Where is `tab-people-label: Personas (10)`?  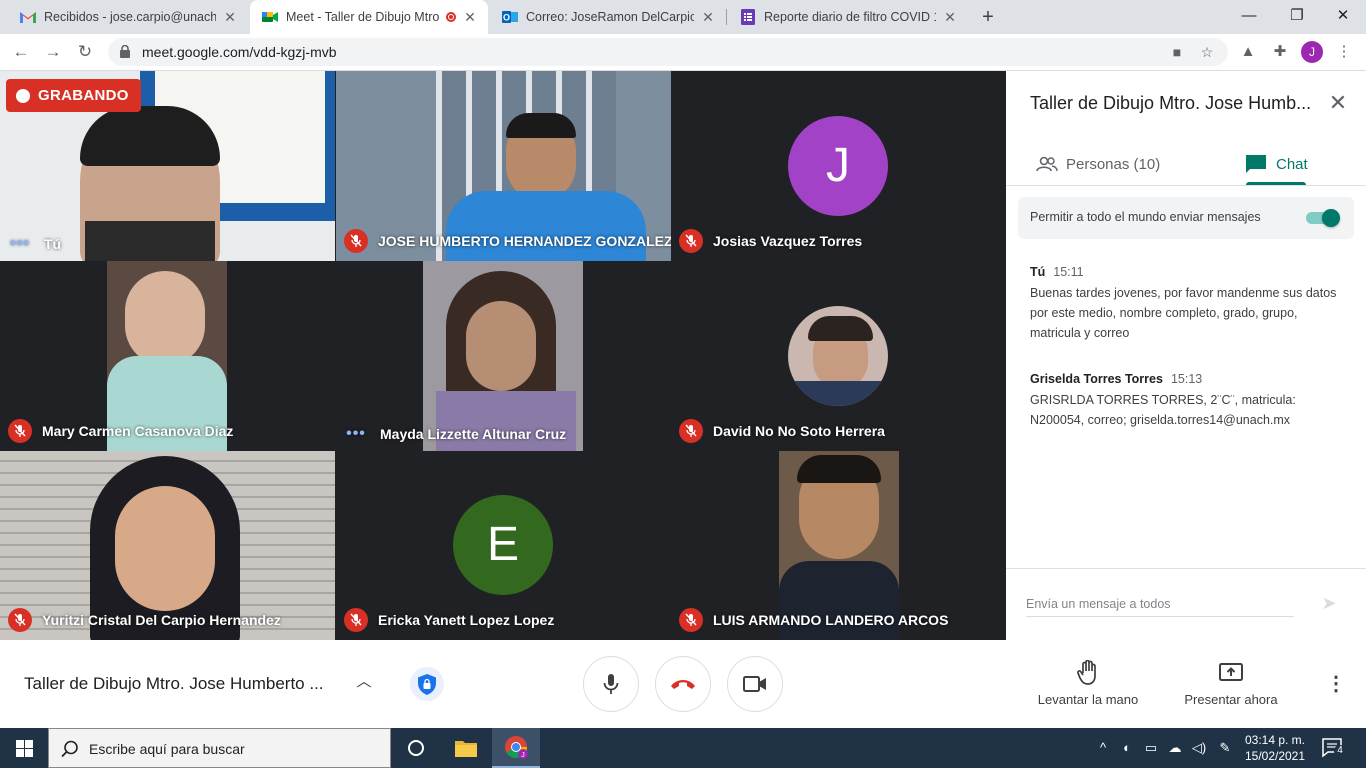
tab-people-label: Personas (10) is located at coordinates (1113, 164).